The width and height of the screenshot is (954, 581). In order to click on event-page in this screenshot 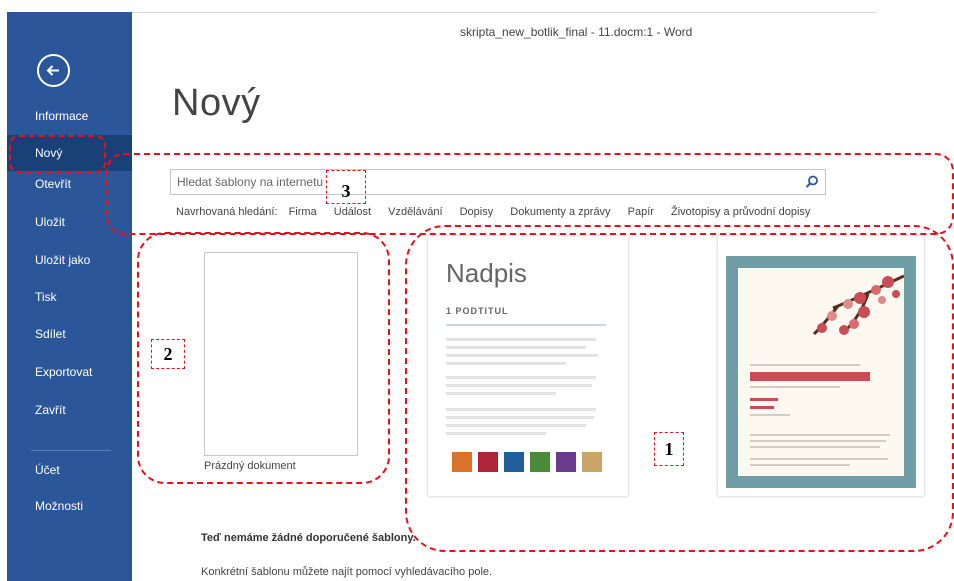, I will do `click(821, 372)`.